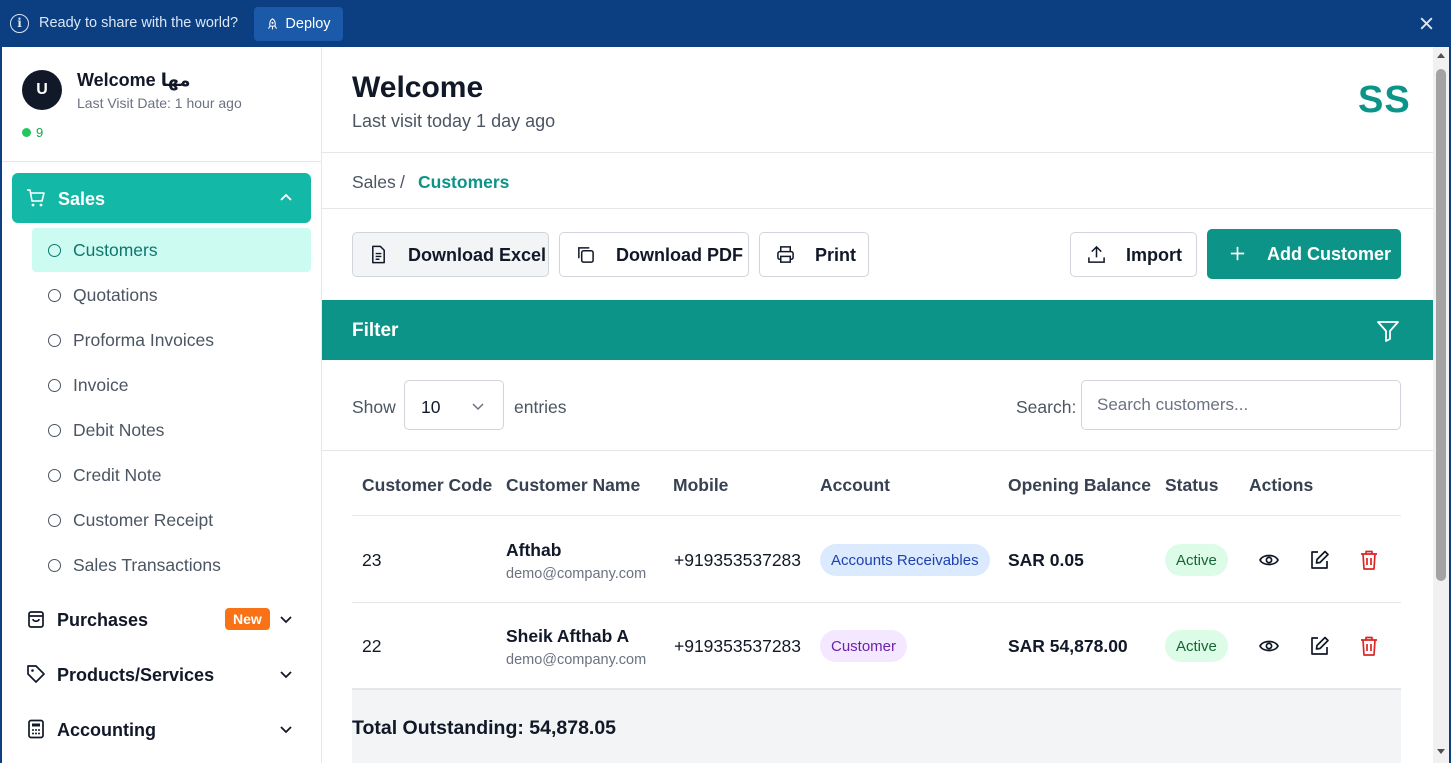  I want to click on sidebar-item-purchases: Purchases New, so click(161, 619).